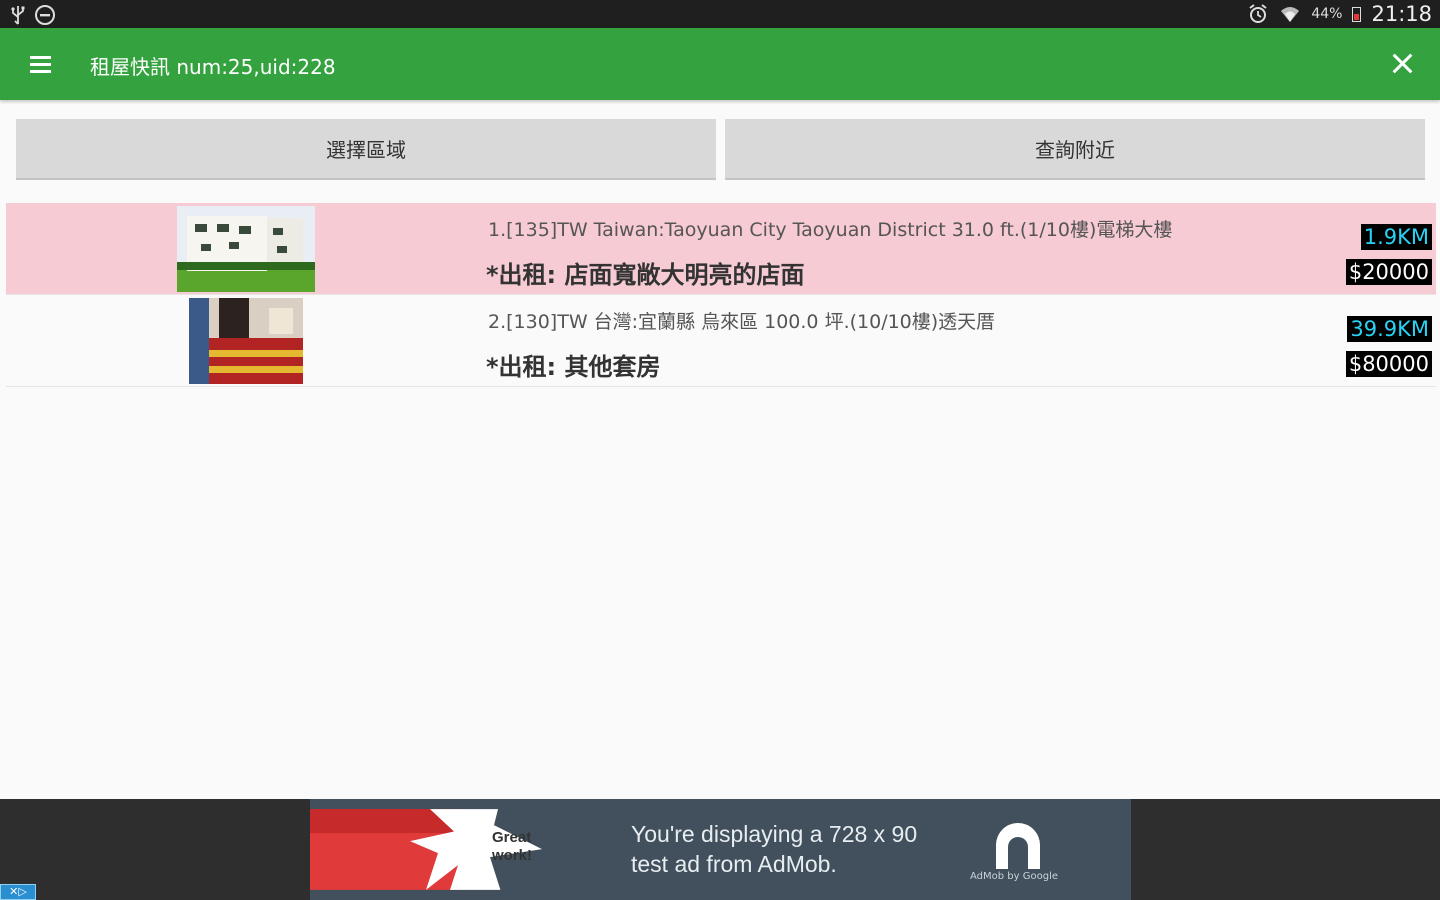 Image resolution: width=1440 pixels, height=900 pixels. What do you see at coordinates (734, 864) in the screenshot?
I see `ad-line-2: test ad from AdMob.` at bounding box center [734, 864].